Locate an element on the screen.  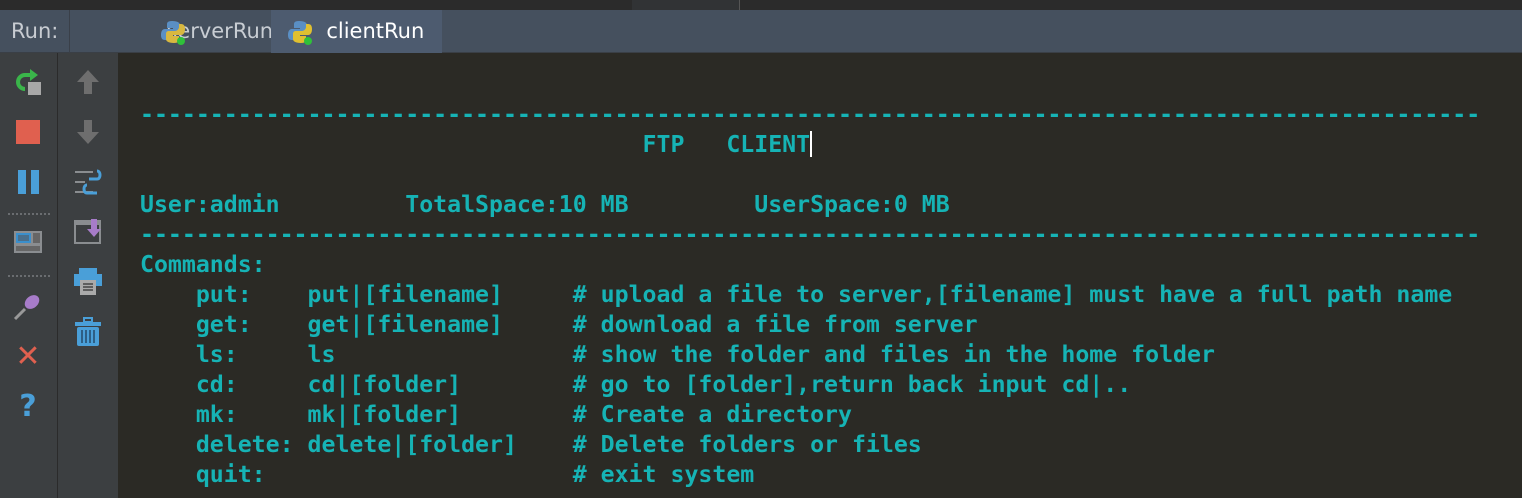
trash-icon is located at coordinates (88, 332).